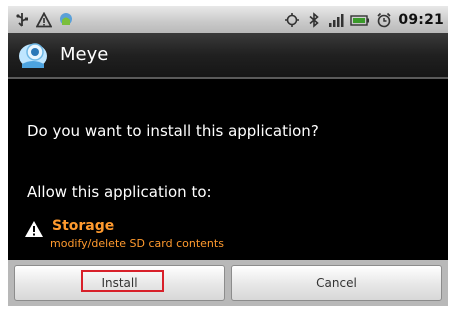  What do you see at coordinates (173, 131) in the screenshot?
I see `install-question: Do you want to install this application?` at bounding box center [173, 131].